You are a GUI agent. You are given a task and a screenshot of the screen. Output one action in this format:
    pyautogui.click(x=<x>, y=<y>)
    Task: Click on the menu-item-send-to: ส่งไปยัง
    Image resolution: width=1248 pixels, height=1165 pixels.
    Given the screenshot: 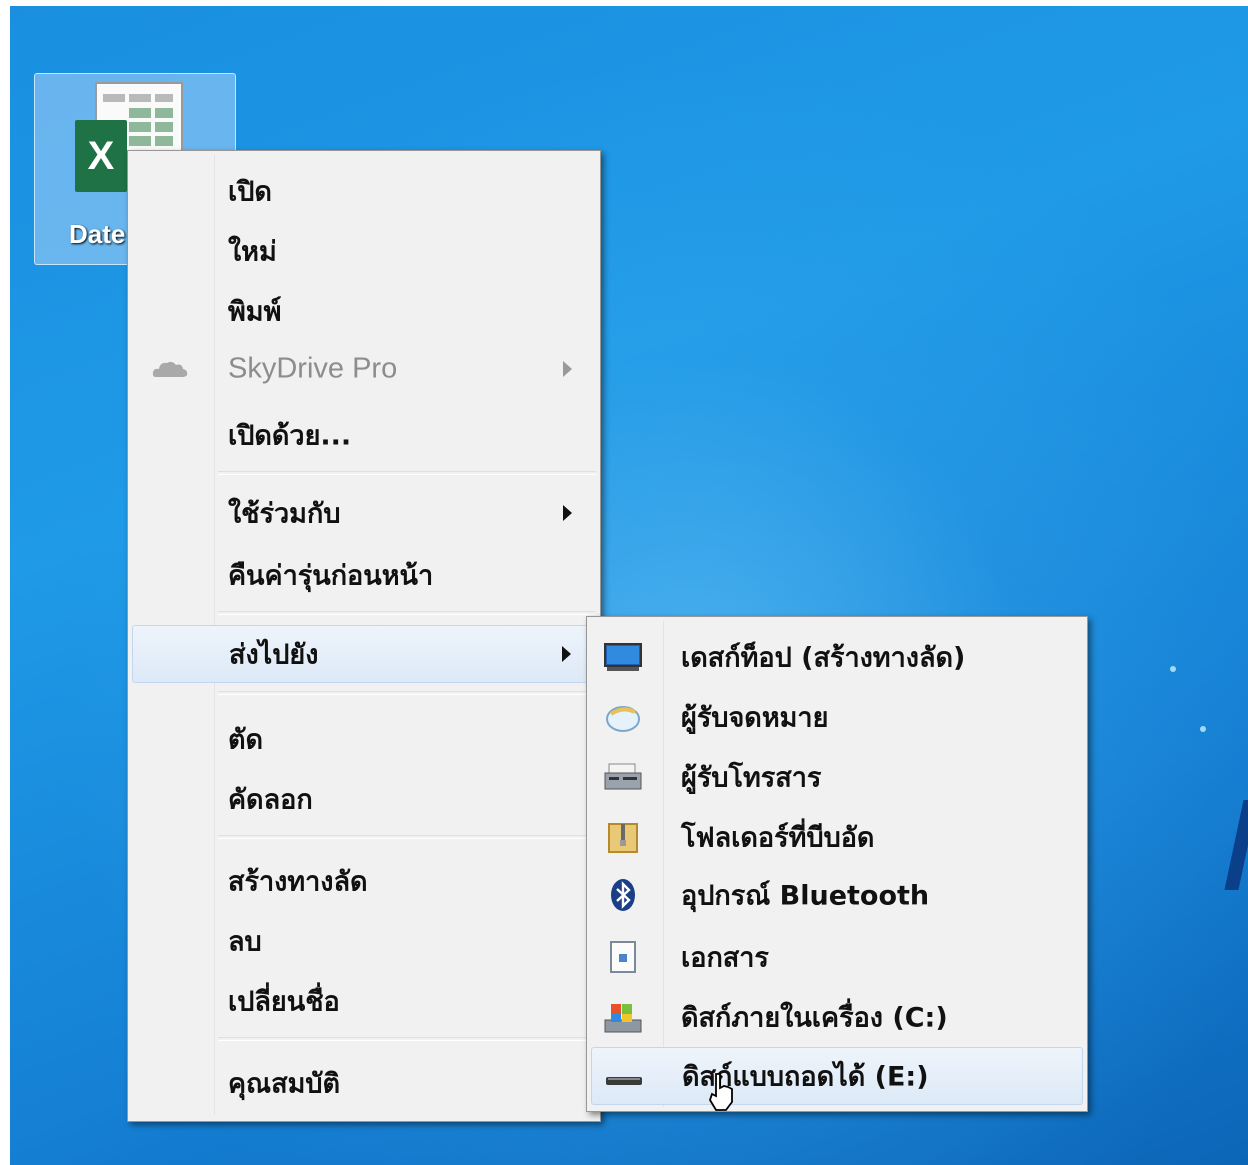 What is the action you would take?
    pyautogui.click(x=364, y=654)
    